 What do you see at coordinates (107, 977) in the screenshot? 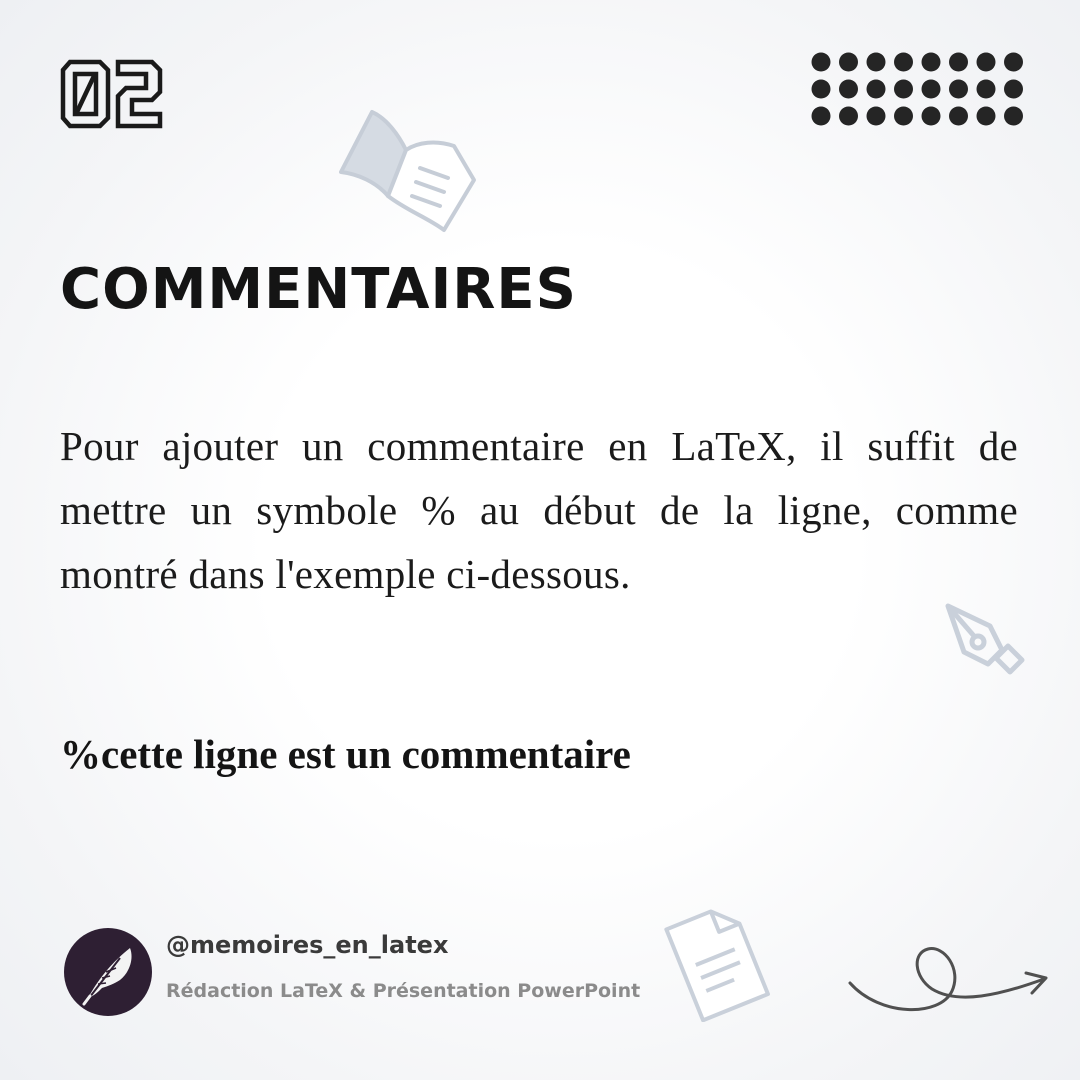
I see `feather-icon` at bounding box center [107, 977].